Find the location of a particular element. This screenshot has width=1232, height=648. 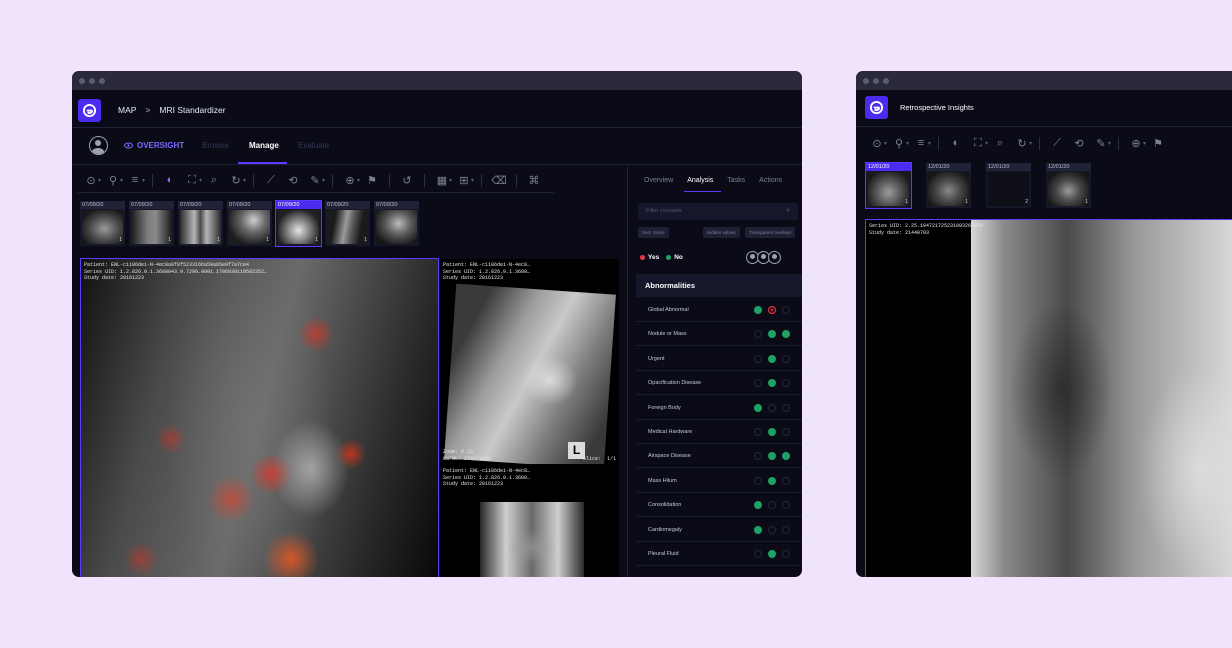

thumbnail: 12/01/20 1 is located at coordinates (948, 185).